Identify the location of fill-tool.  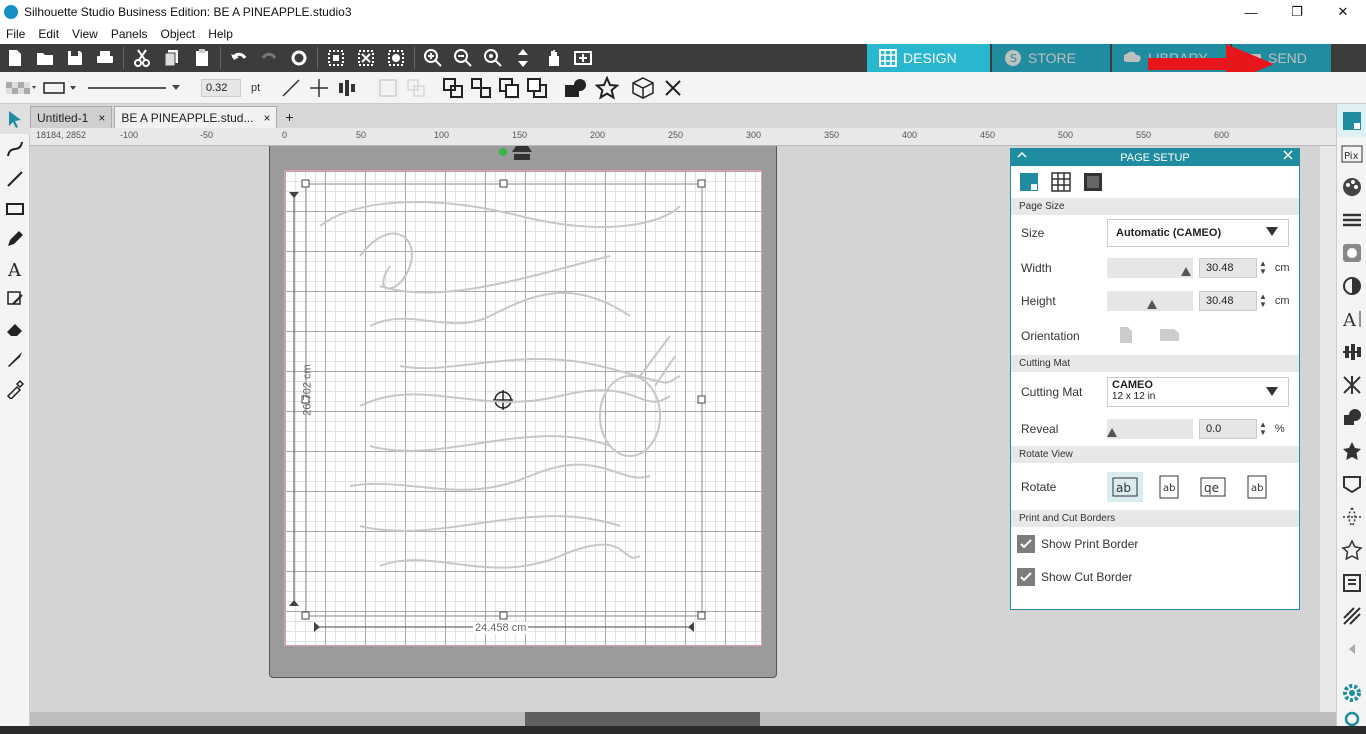
(15, 299).